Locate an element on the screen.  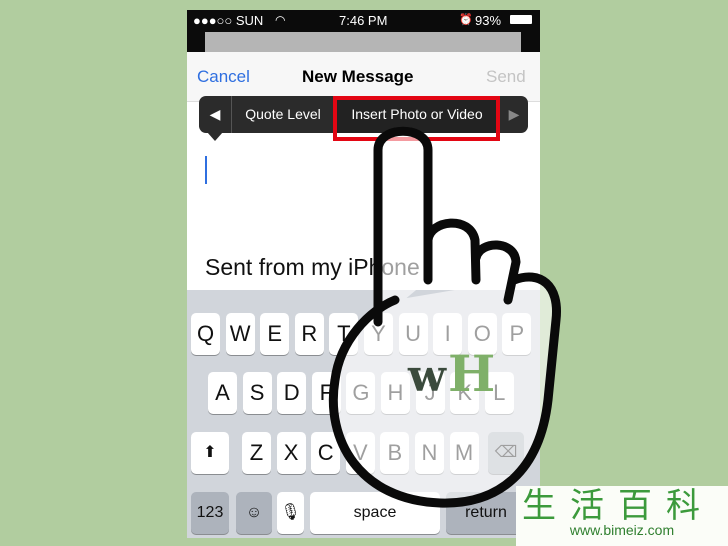
logo-w: w is located at coordinates (427, 376).